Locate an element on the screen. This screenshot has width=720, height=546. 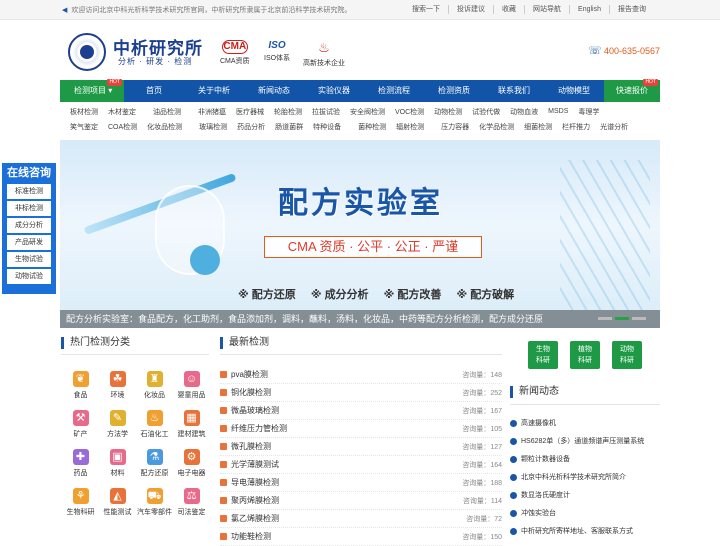
subnav-link: 板材检测 is located at coordinates (84, 112).